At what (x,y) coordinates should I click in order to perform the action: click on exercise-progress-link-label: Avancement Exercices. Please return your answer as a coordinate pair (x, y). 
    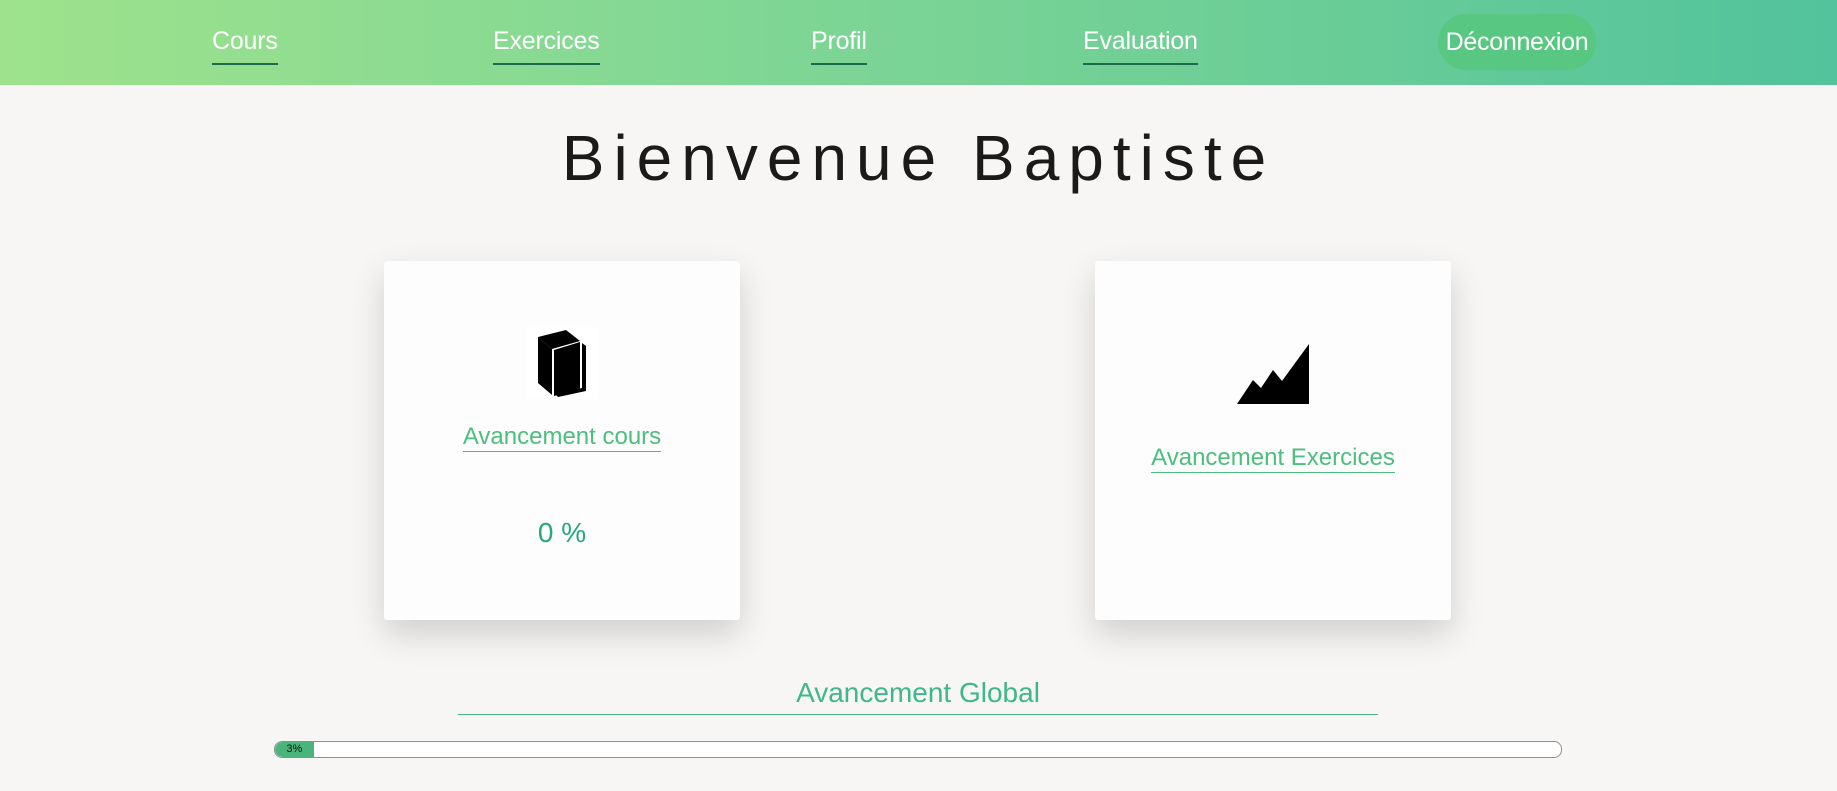
    Looking at the image, I should click on (1273, 458).